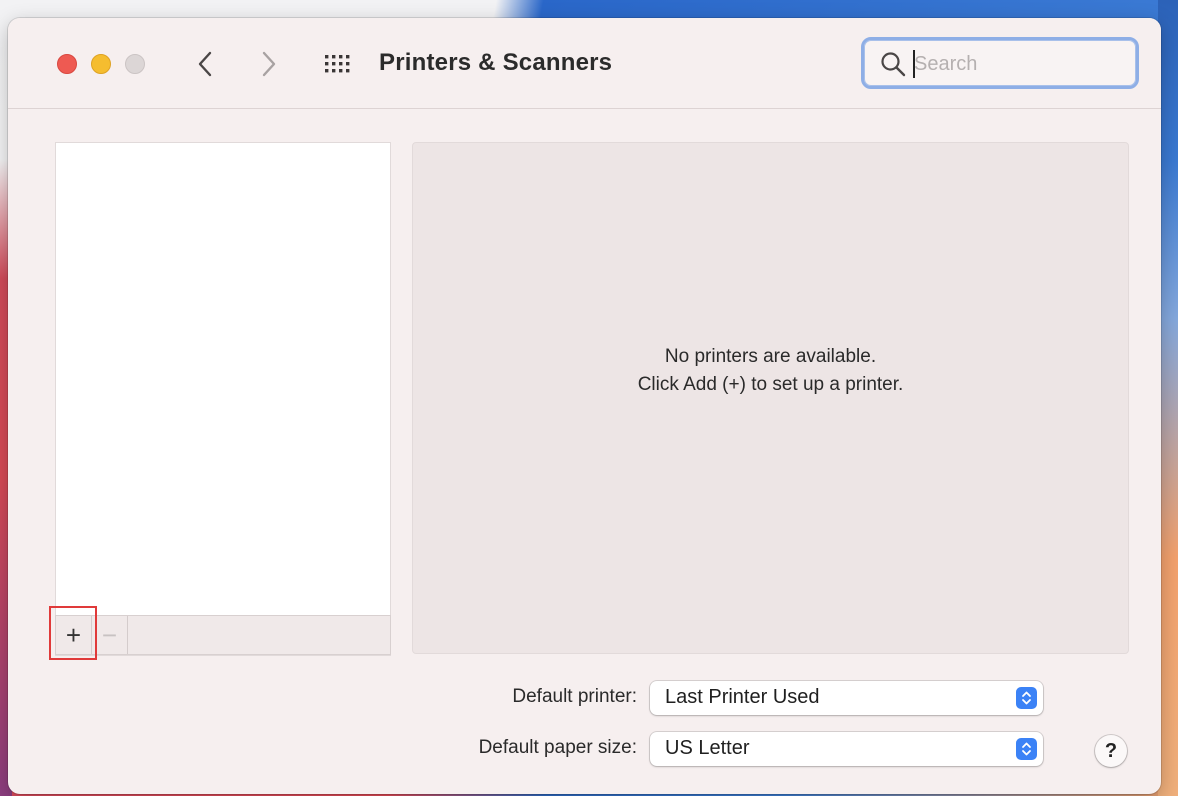 Image resolution: width=1178 pixels, height=796 pixels. What do you see at coordinates (1111, 751) in the screenshot?
I see `help-button: ?` at bounding box center [1111, 751].